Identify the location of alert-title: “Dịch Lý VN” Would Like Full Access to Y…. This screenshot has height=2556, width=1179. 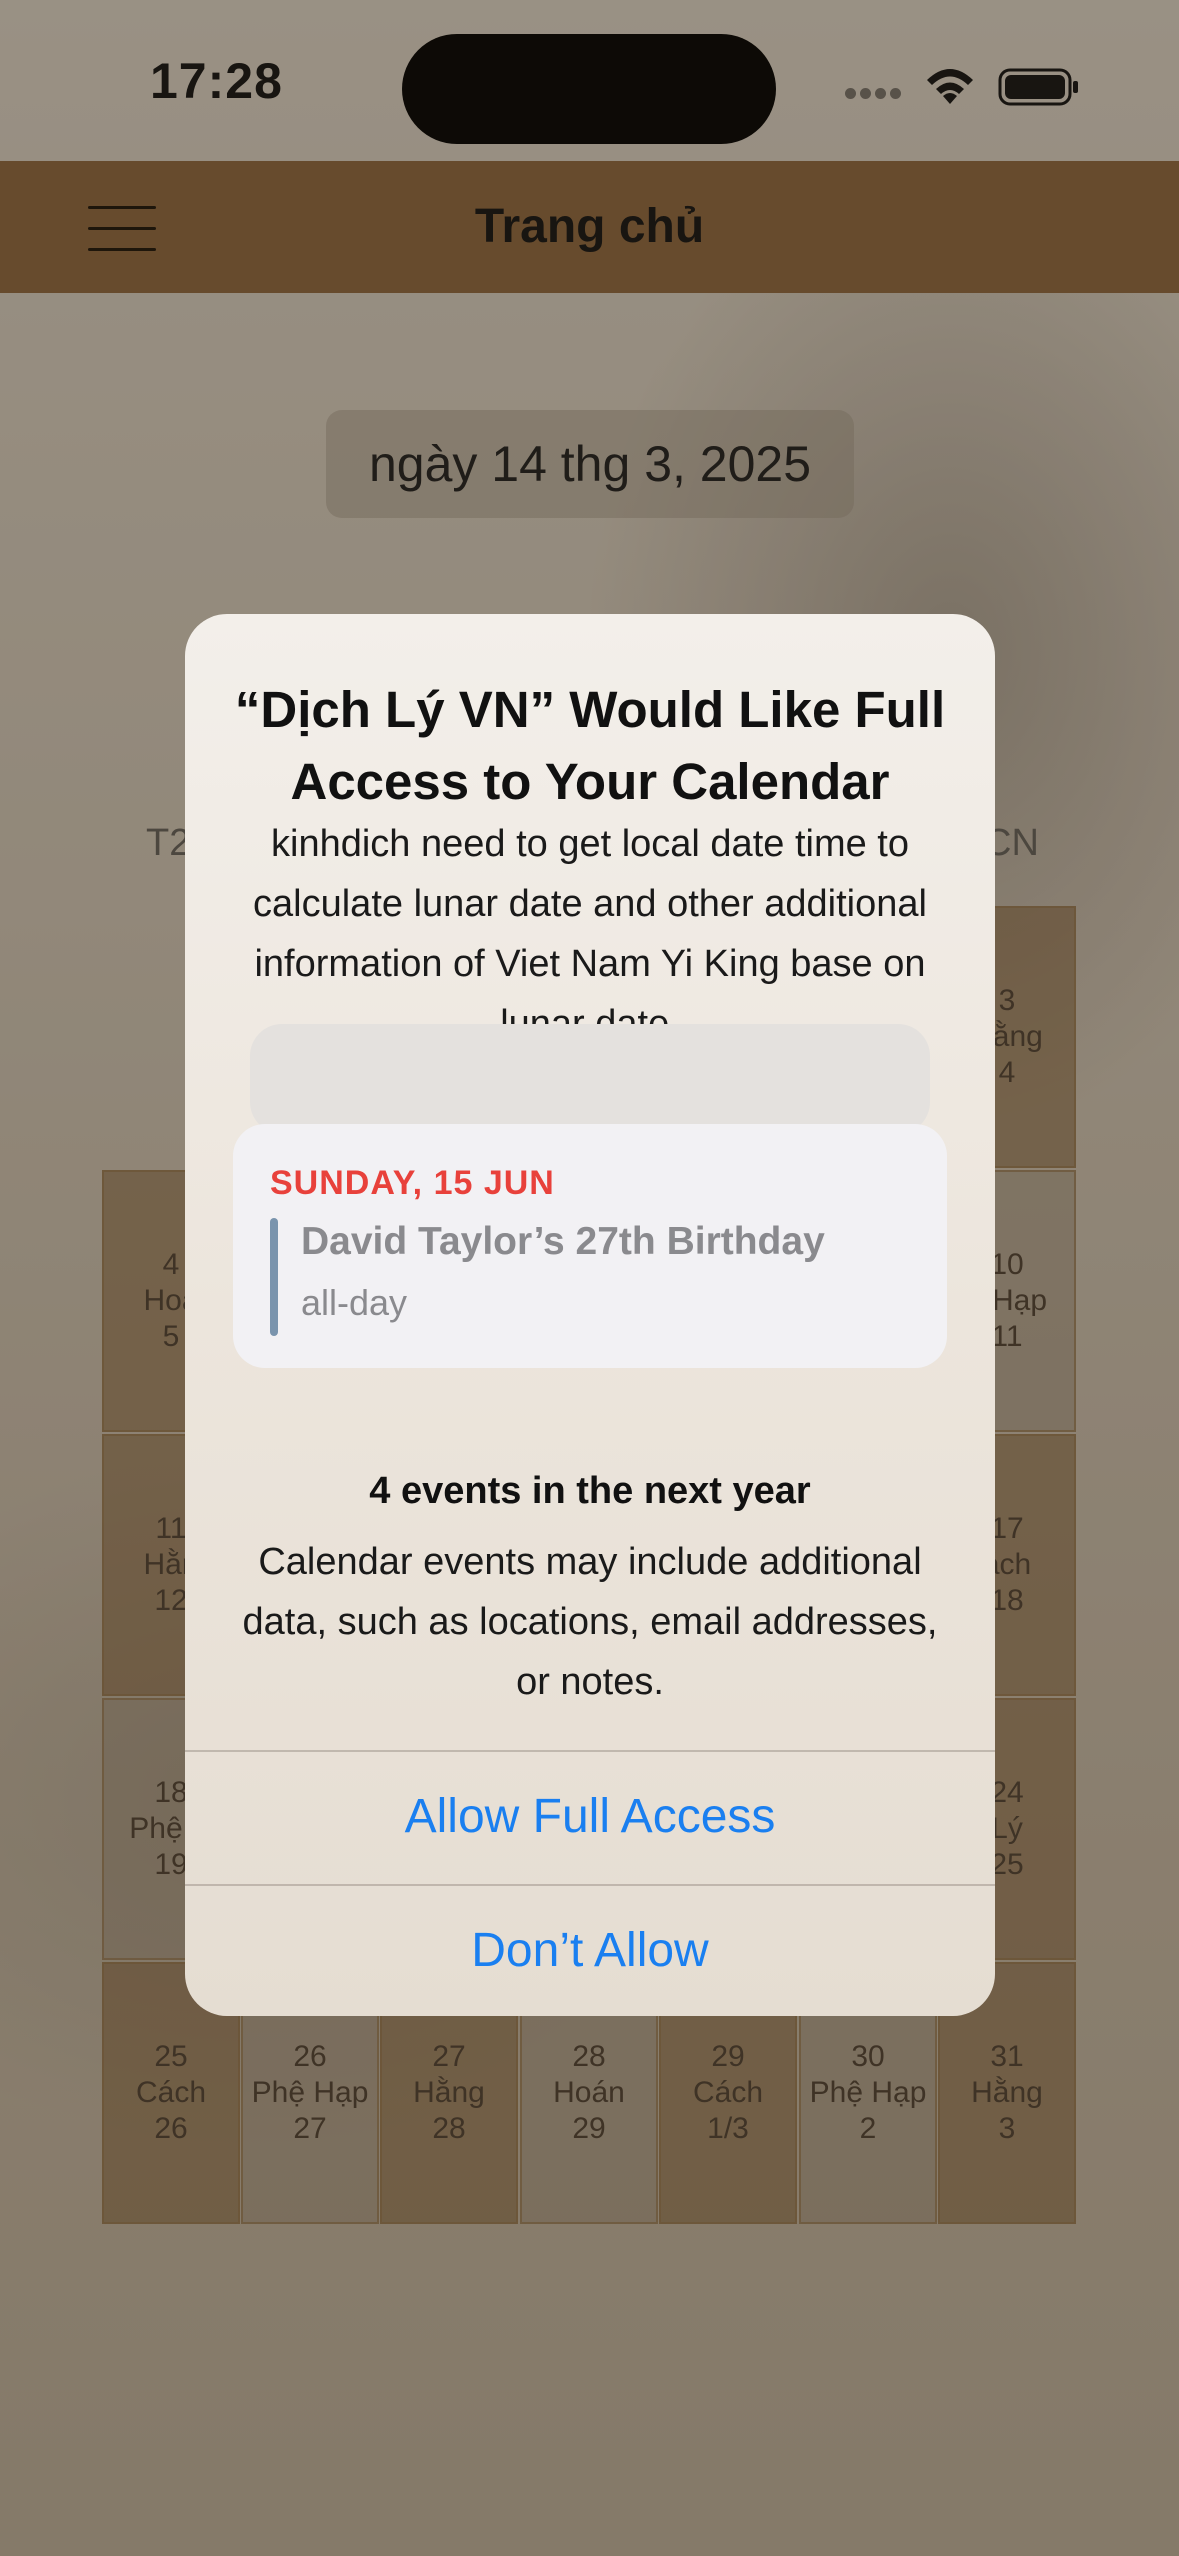
(590, 745).